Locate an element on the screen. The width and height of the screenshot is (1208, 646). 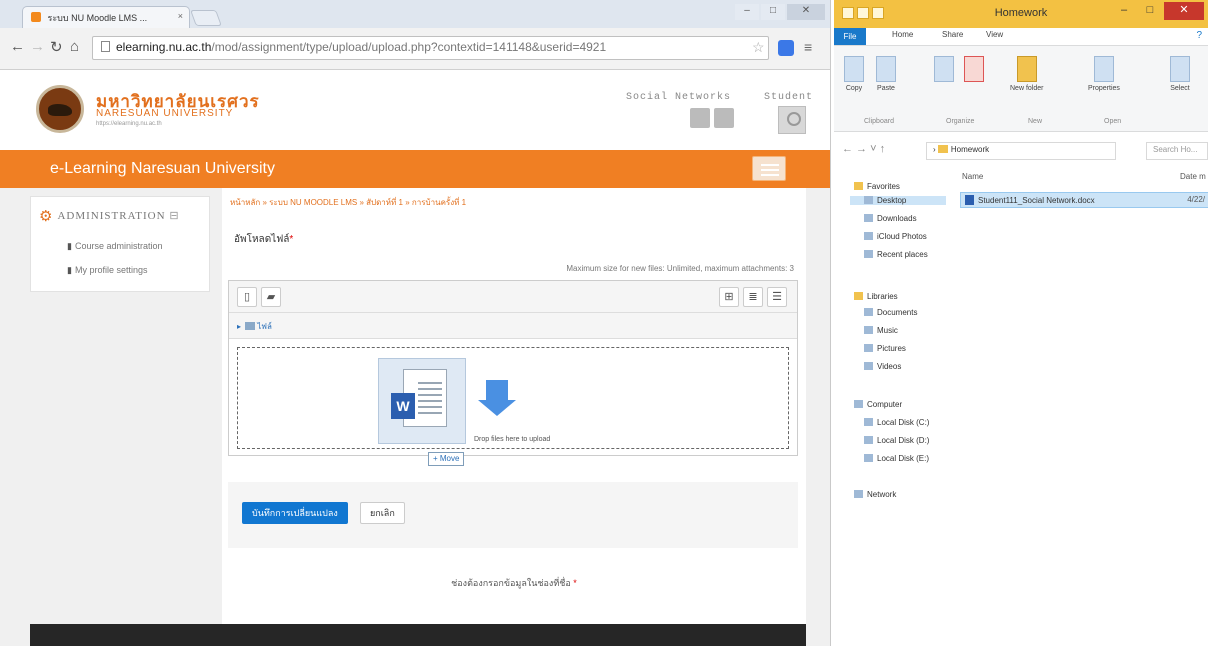
tab-close-icon: × is located at coordinates (180, 16).